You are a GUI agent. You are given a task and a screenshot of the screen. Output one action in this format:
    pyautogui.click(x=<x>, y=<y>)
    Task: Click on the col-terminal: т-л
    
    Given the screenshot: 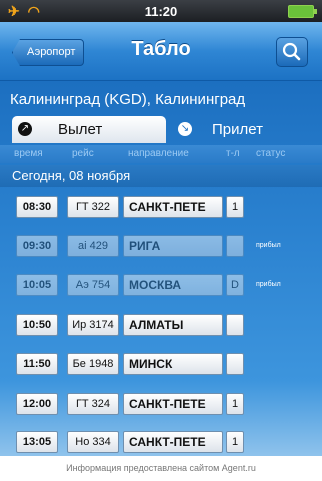 What is the action you would take?
    pyautogui.click(x=233, y=153)
    